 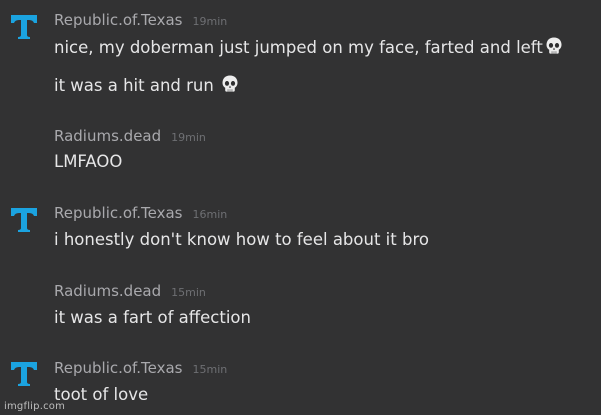 I want to click on message-header: Republic.of.Texas 19min, so click(x=140, y=21).